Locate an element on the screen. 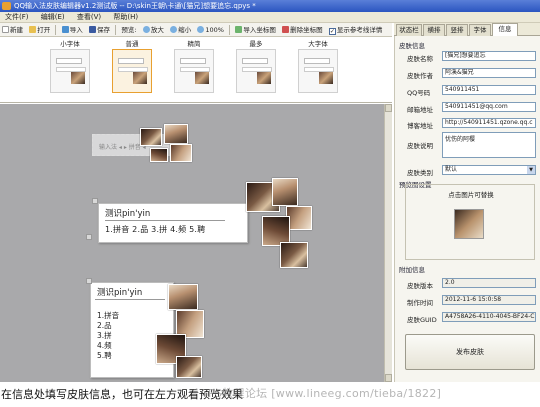  scroll-up-icon is located at coordinates (388, 108).